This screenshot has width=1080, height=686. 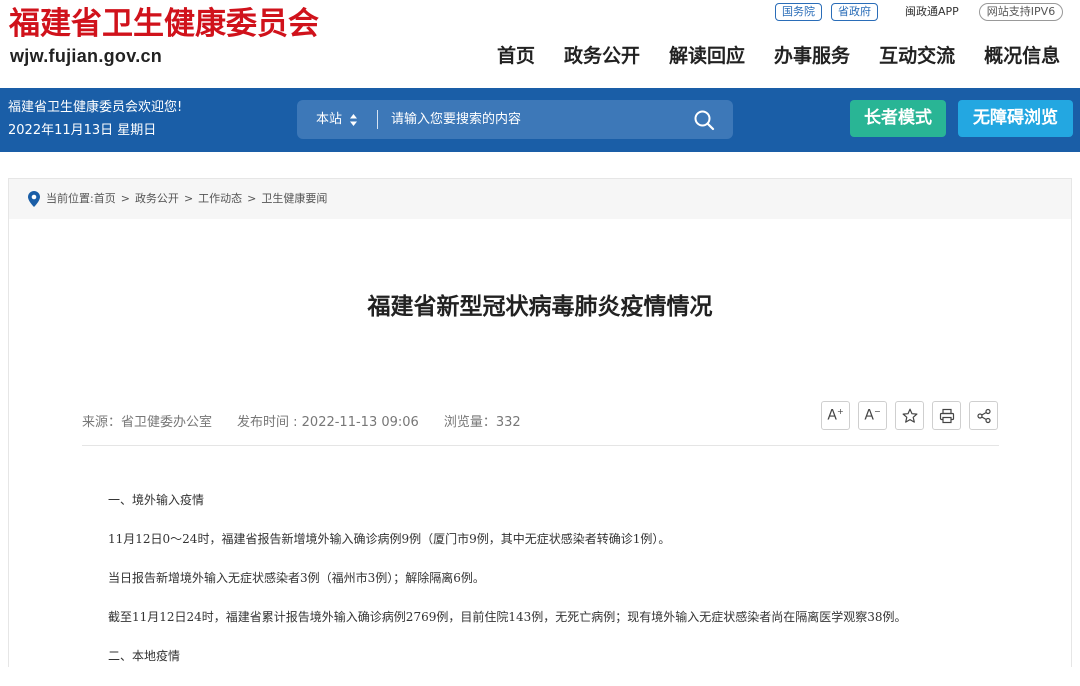 I want to click on article-title: 福建省新型冠状病毒肺炎疫情情况, so click(x=540, y=307).